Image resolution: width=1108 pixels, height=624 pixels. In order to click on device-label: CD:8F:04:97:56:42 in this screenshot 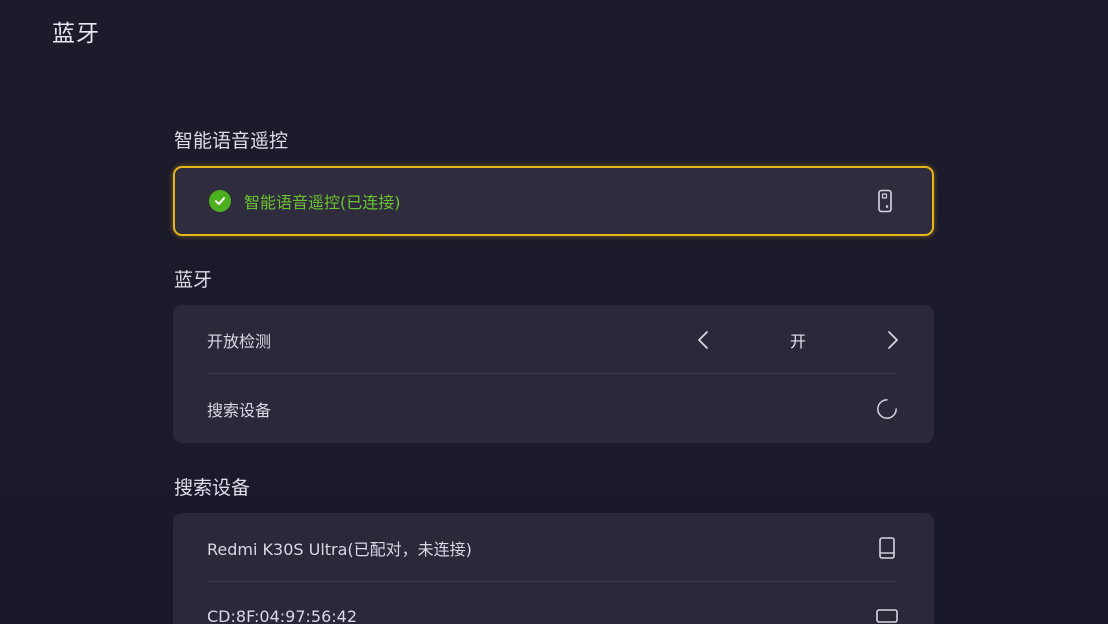, I will do `click(282, 615)`.